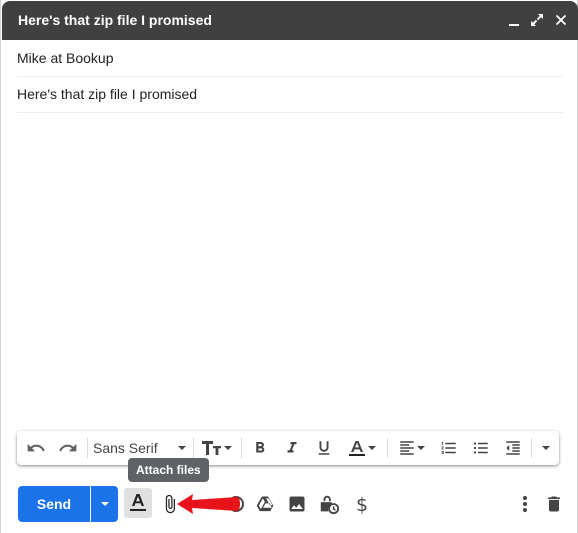 The image size is (578, 533). What do you see at coordinates (68, 448) in the screenshot?
I see `redo-icon` at bounding box center [68, 448].